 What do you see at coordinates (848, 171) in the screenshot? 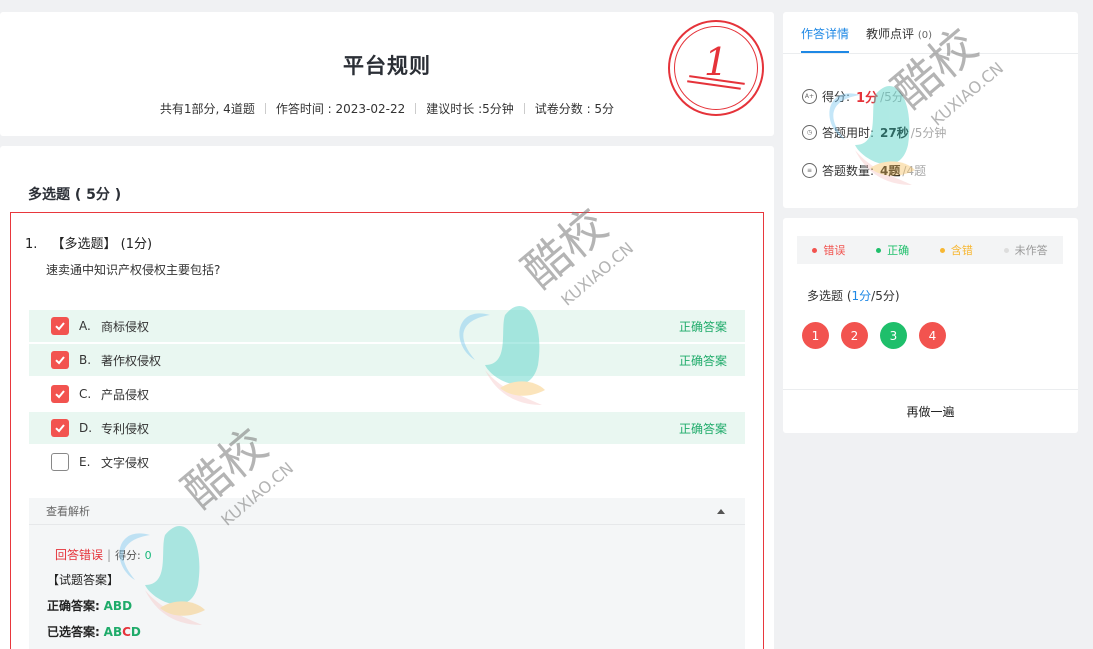
I see `stat-count-label: 答题数量:` at bounding box center [848, 171].